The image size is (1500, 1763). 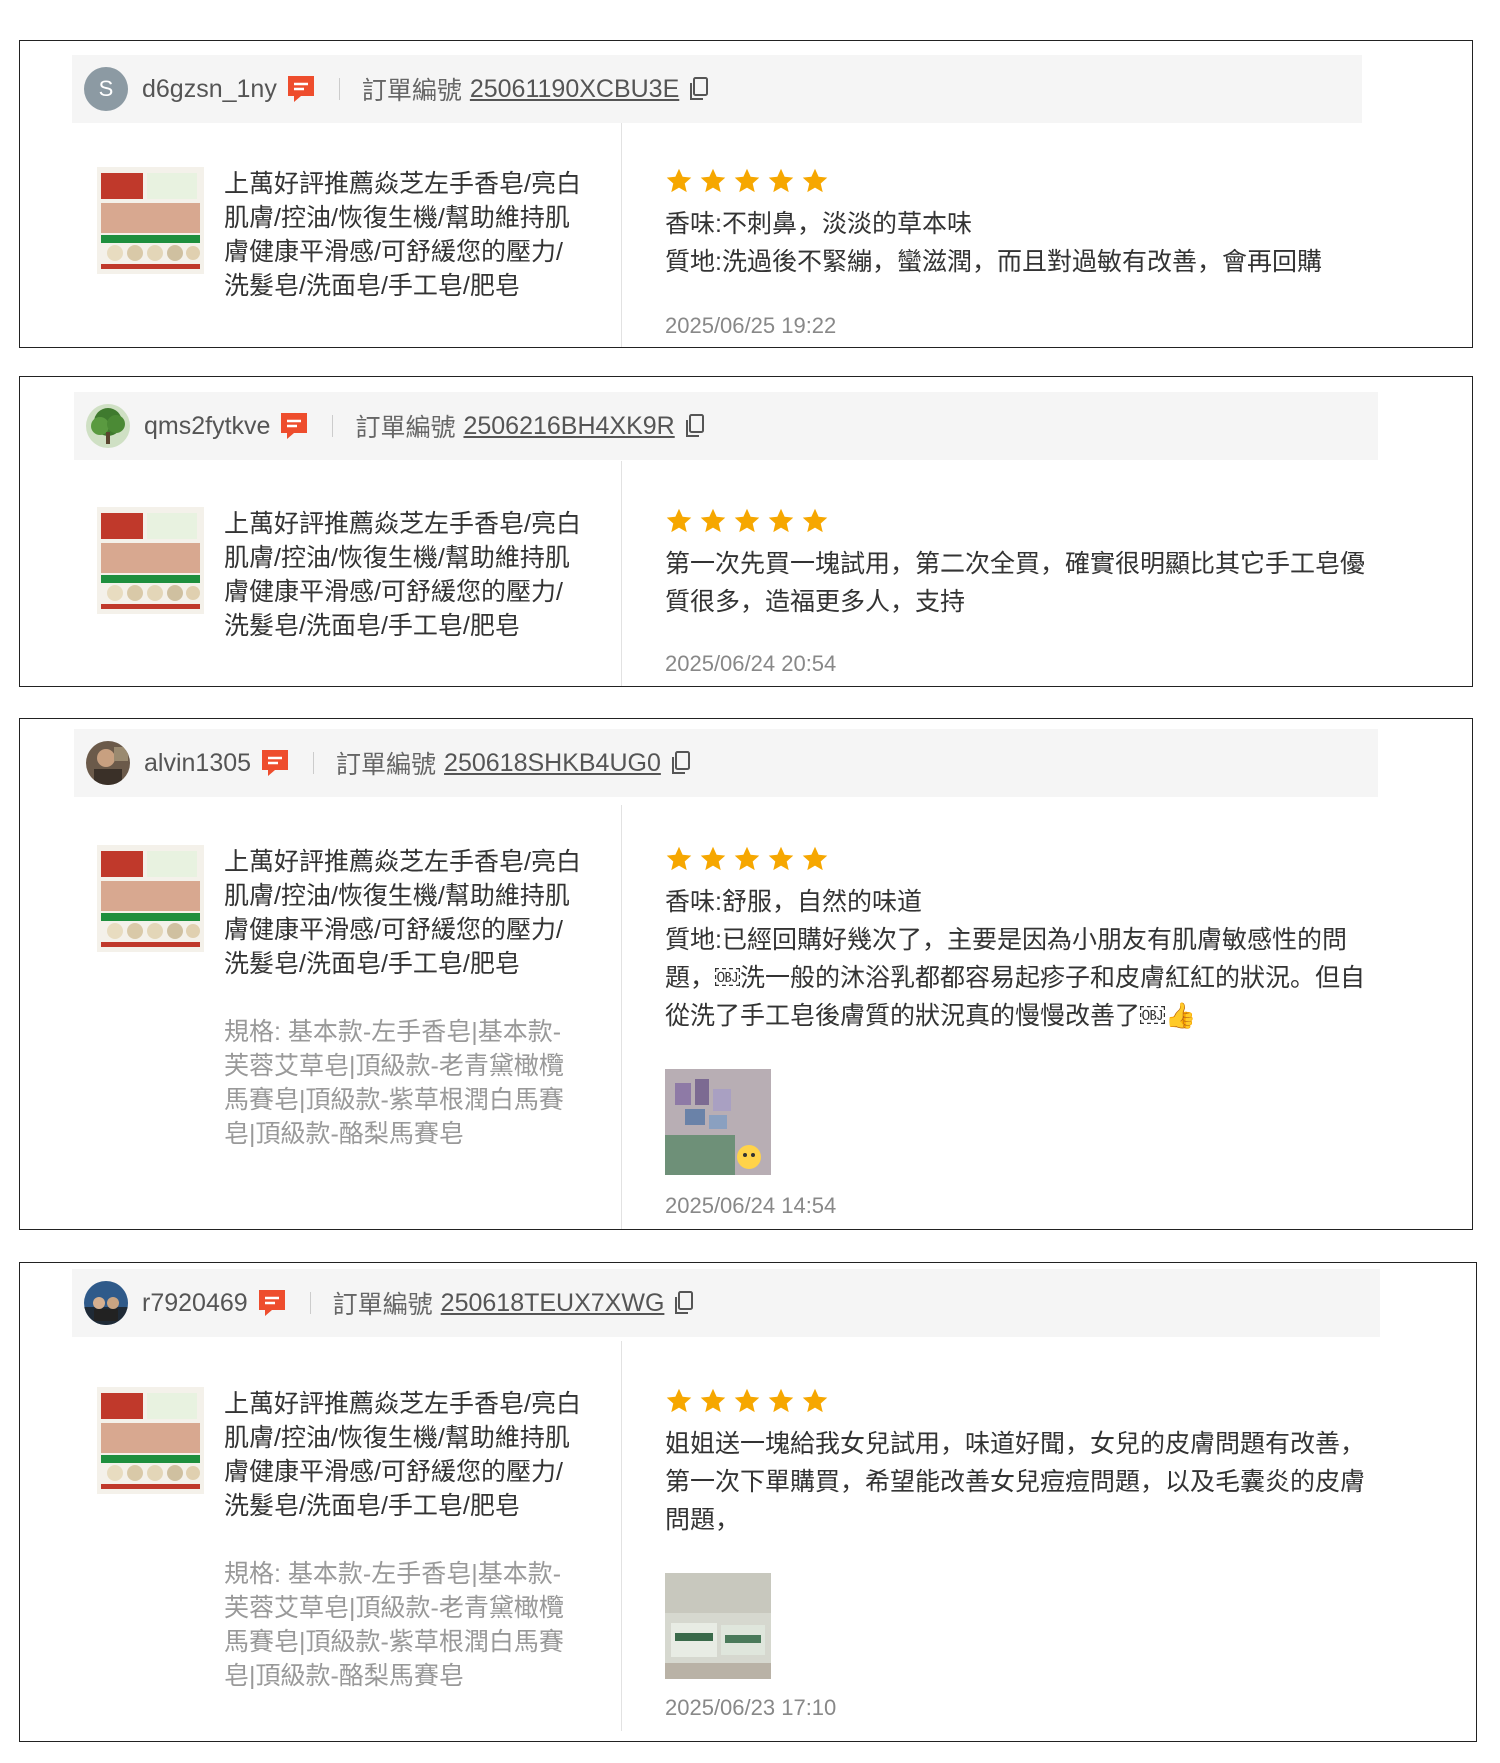 What do you see at coordinates (726, 763) in the screenshot?
I see `review-header: alvin1305 訂單編號 250618SHKB4UG0` at bounding box center [726, 763].